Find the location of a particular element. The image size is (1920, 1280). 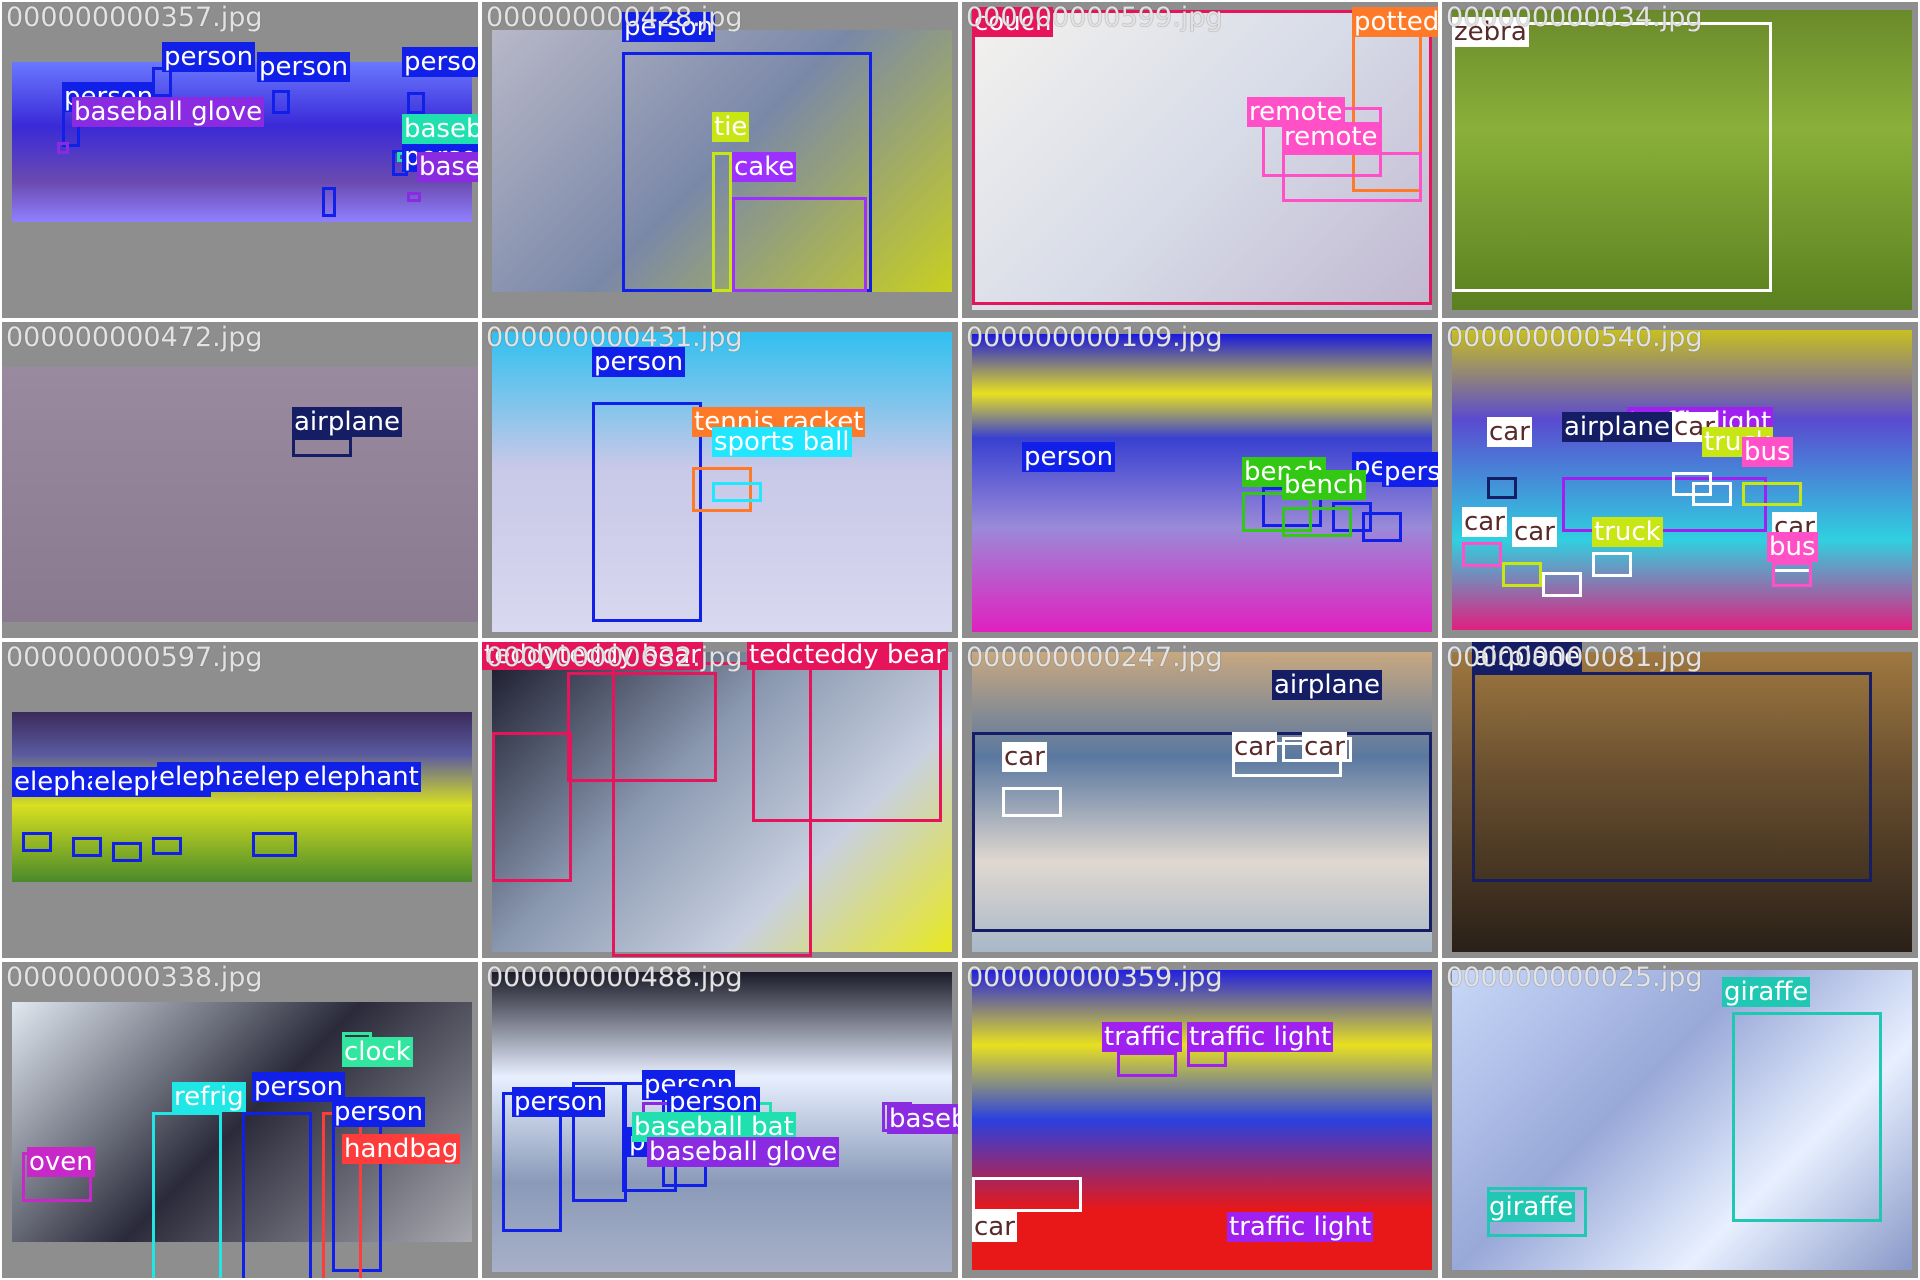

image-filename: 000000000081.jpg is located at coordinates (1574, 657).